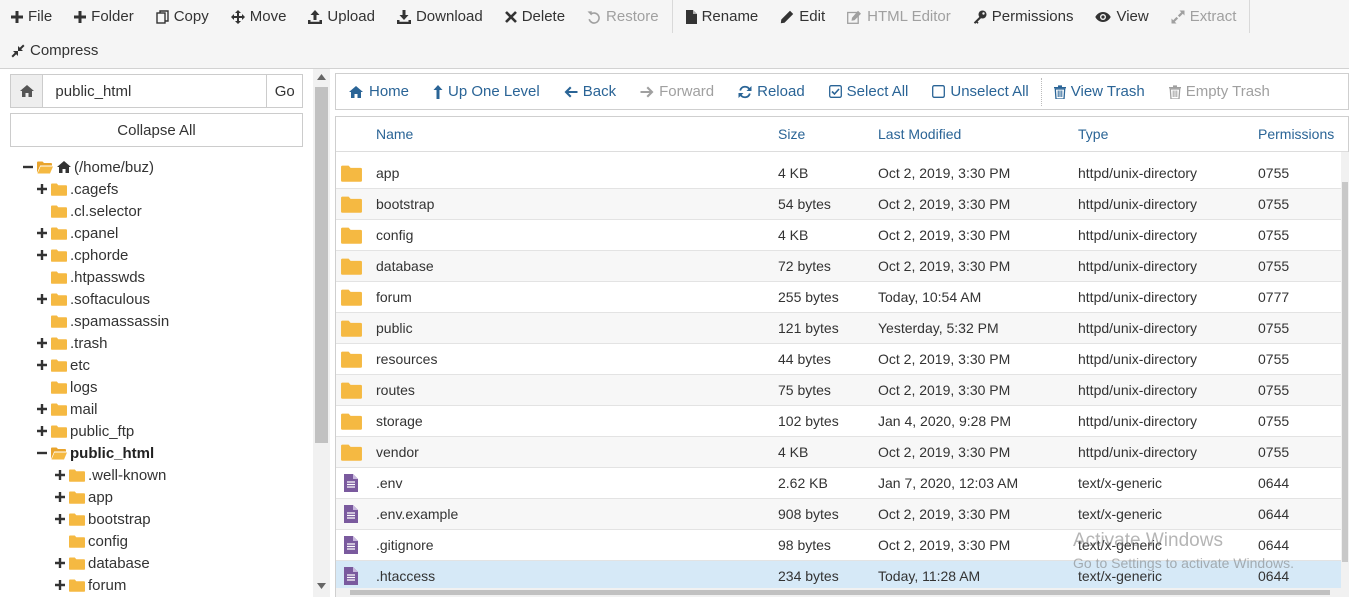 The height and width of the screenshot is (597, 1349). I want to click on tree-item-public-html: public_html, so click(95, 453).